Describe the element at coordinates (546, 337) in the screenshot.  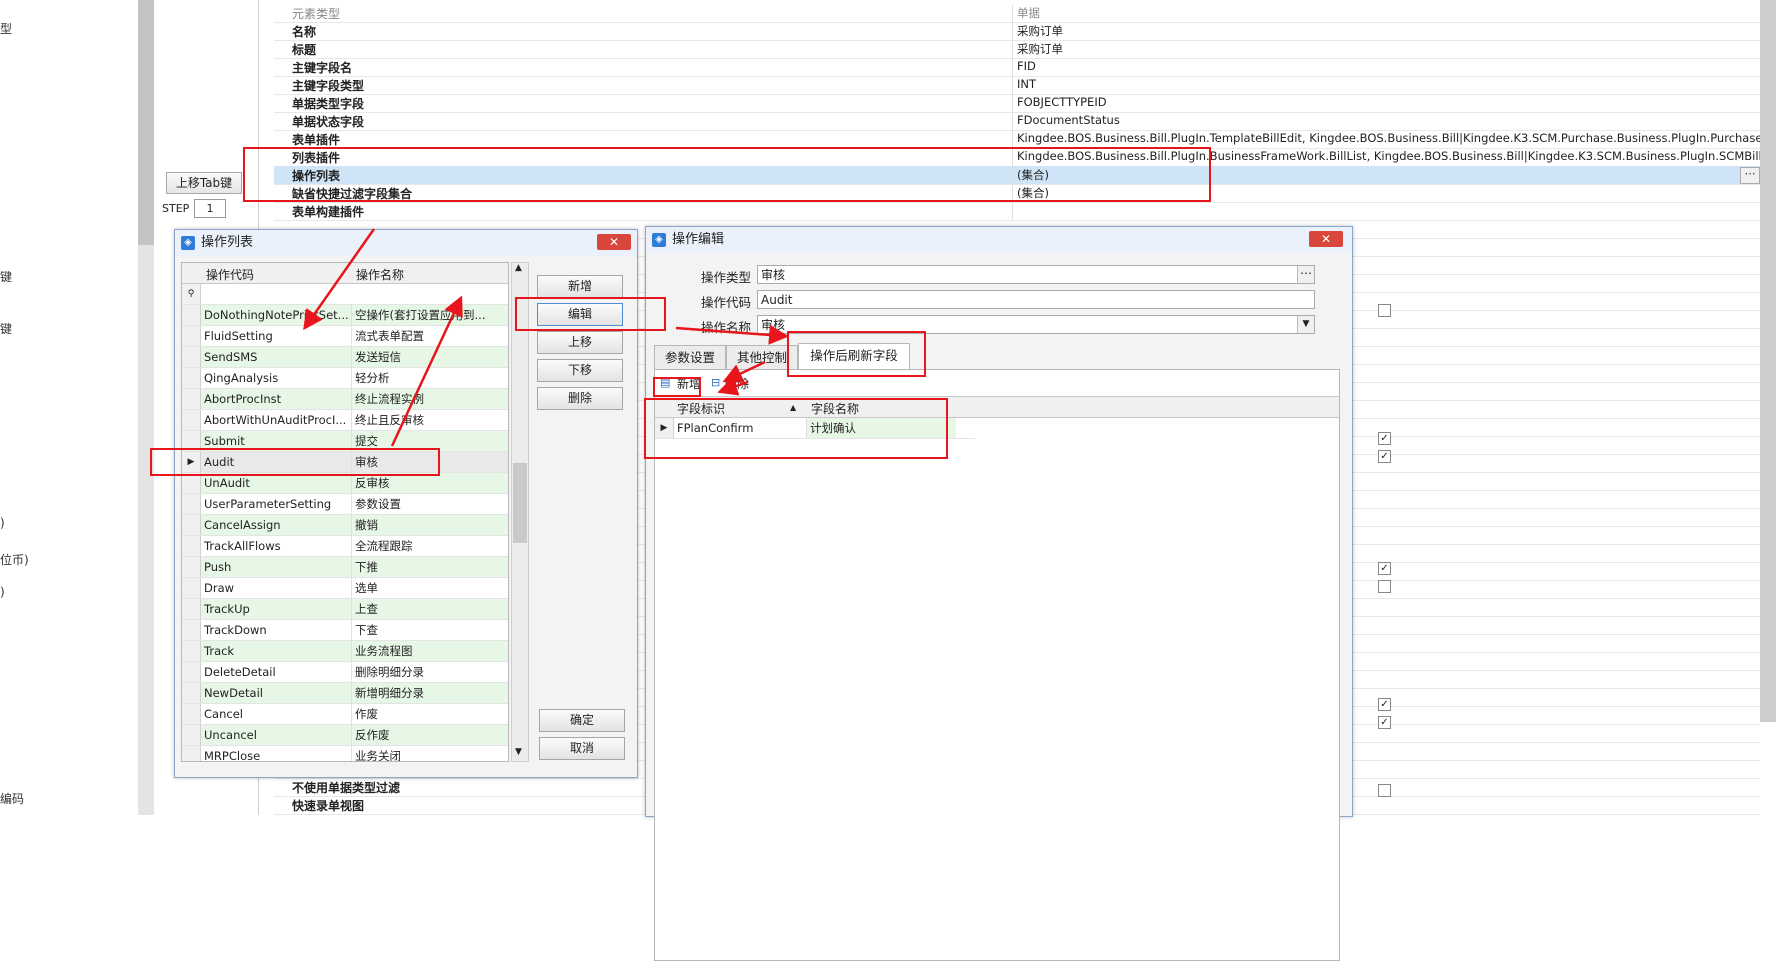
I see `annotation-arrows` at that location.